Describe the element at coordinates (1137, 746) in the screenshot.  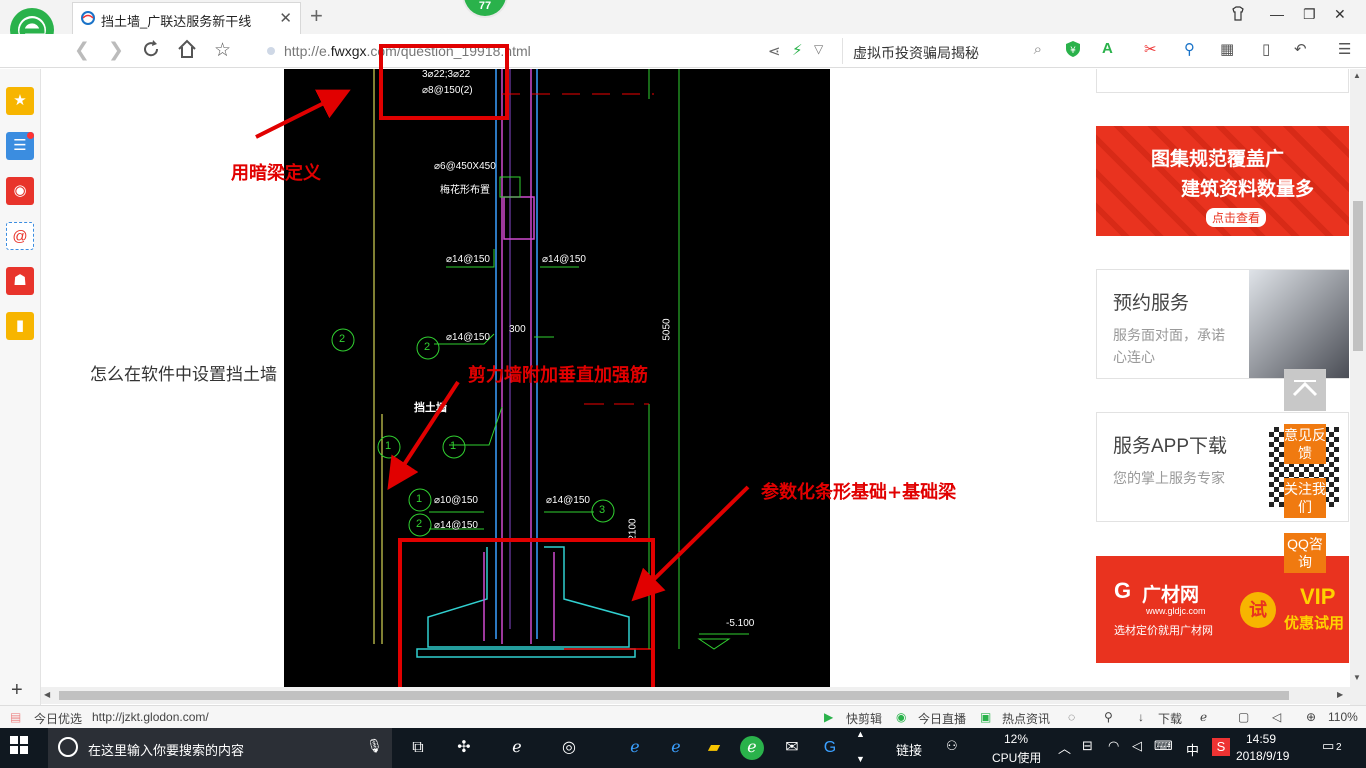
I see `volume-tray-icon: ◁` at that location.